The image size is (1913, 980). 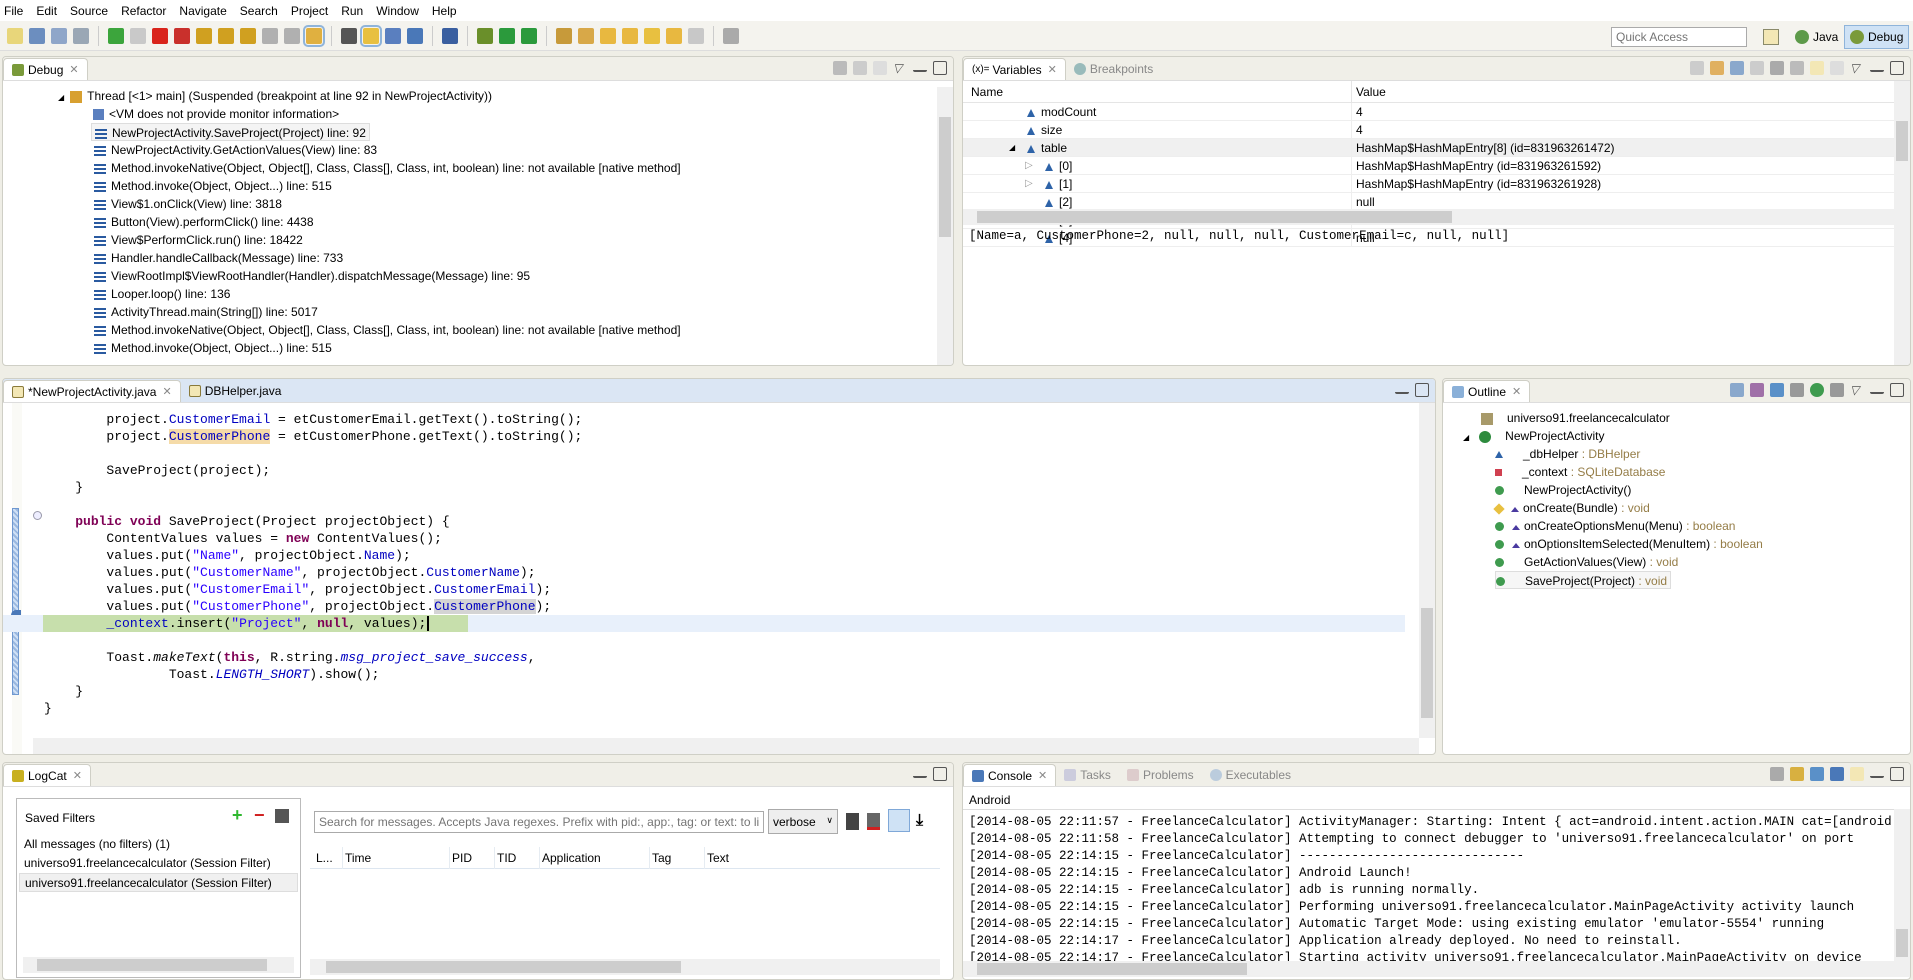 What do you see at coordinates (237, 815) in the screenshot?
I see `add-filter-icon: +` at bounding box center [237, 815].